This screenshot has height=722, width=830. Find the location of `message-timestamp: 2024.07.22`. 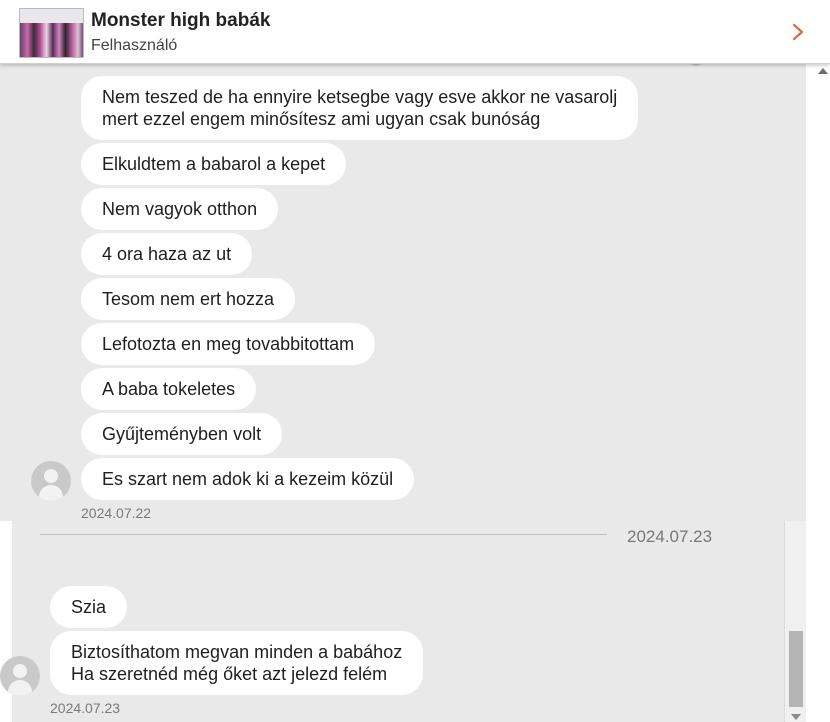

message-timestamp: 2024.07.22 is located at coordinates (116, 513).